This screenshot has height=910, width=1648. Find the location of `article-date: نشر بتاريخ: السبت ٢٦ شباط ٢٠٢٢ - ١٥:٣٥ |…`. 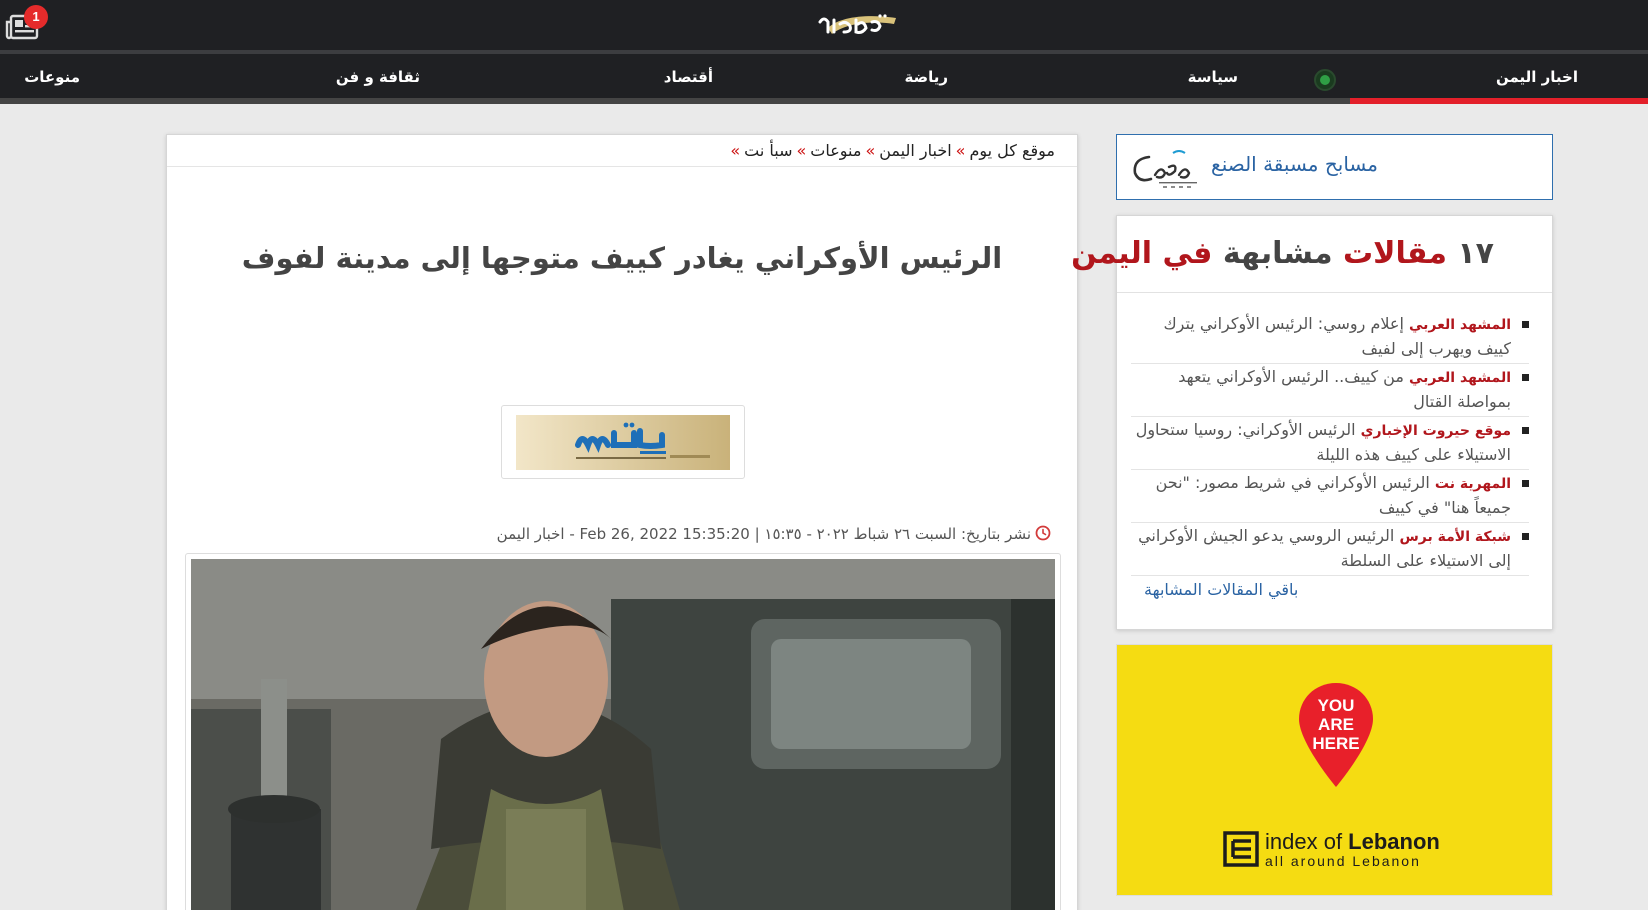

article-date: نشر بتاريخ: السبت ٢٦ شباط ٢٠٢٢ - ١٥:٣٥ |… is located at coordinates (763, 534).